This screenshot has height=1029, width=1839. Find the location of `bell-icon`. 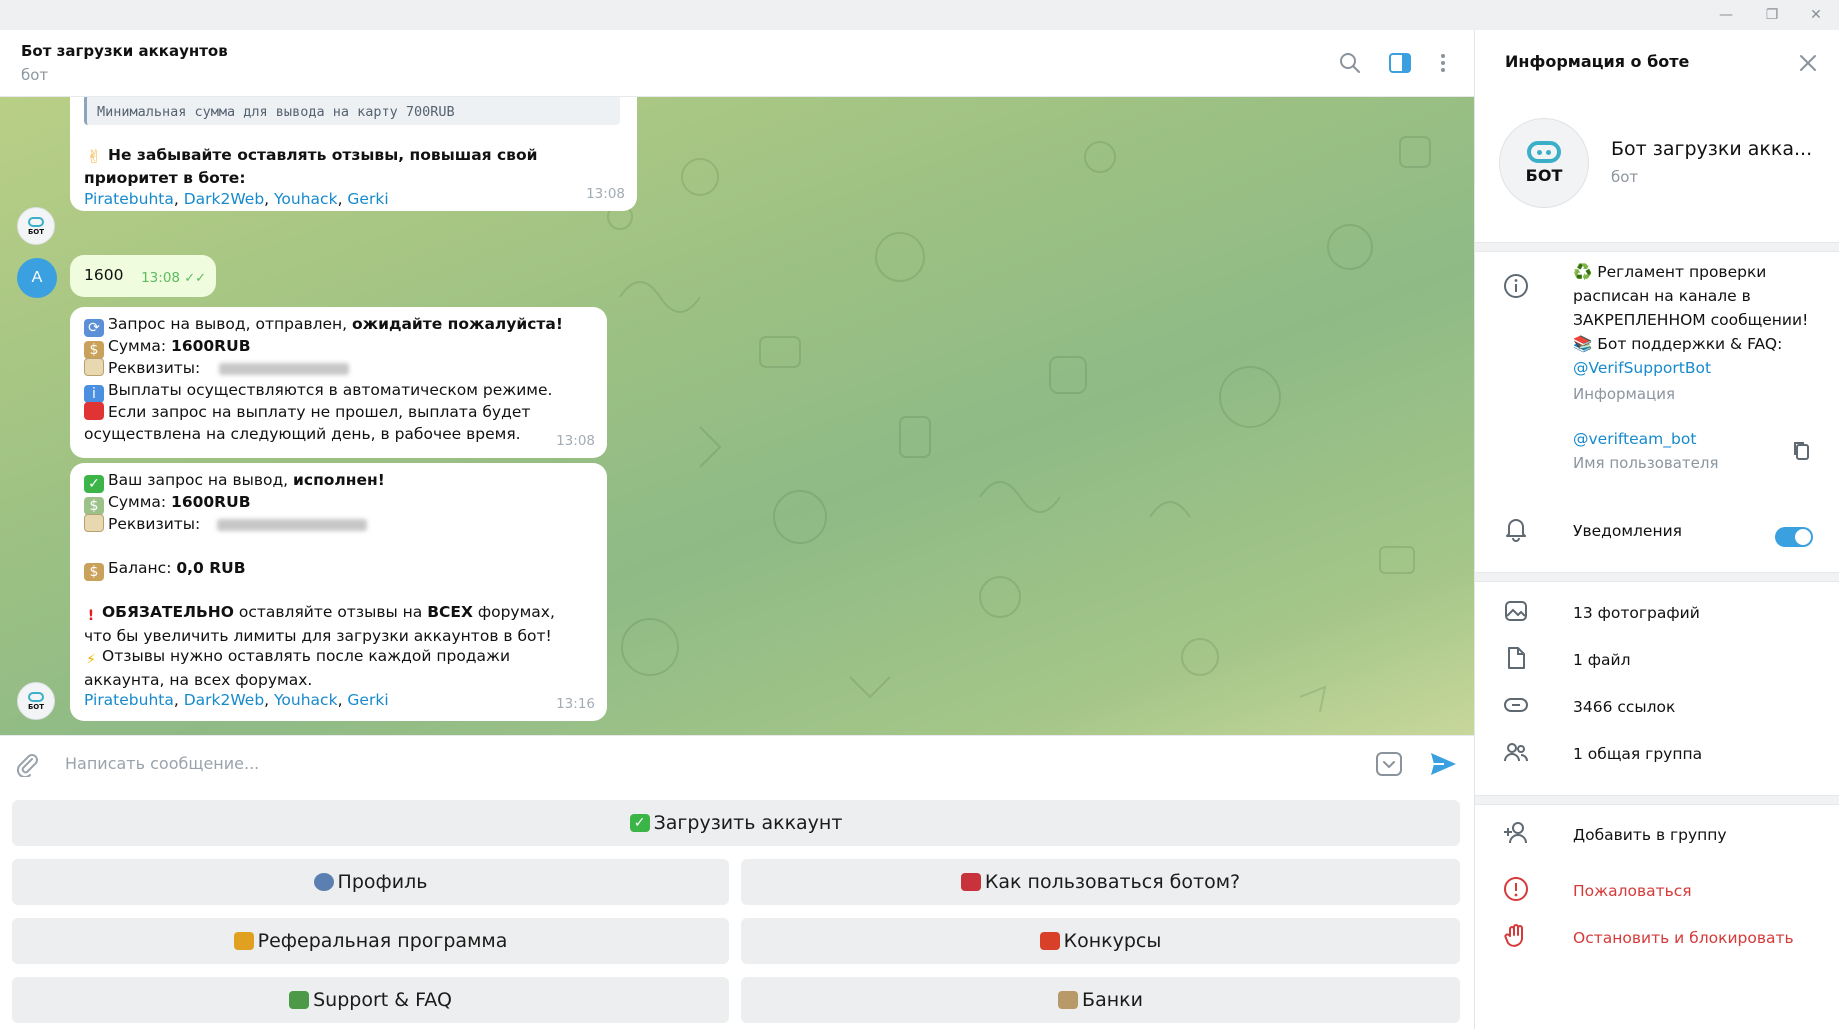

bell-icon is located at coordinates (1516, 529).